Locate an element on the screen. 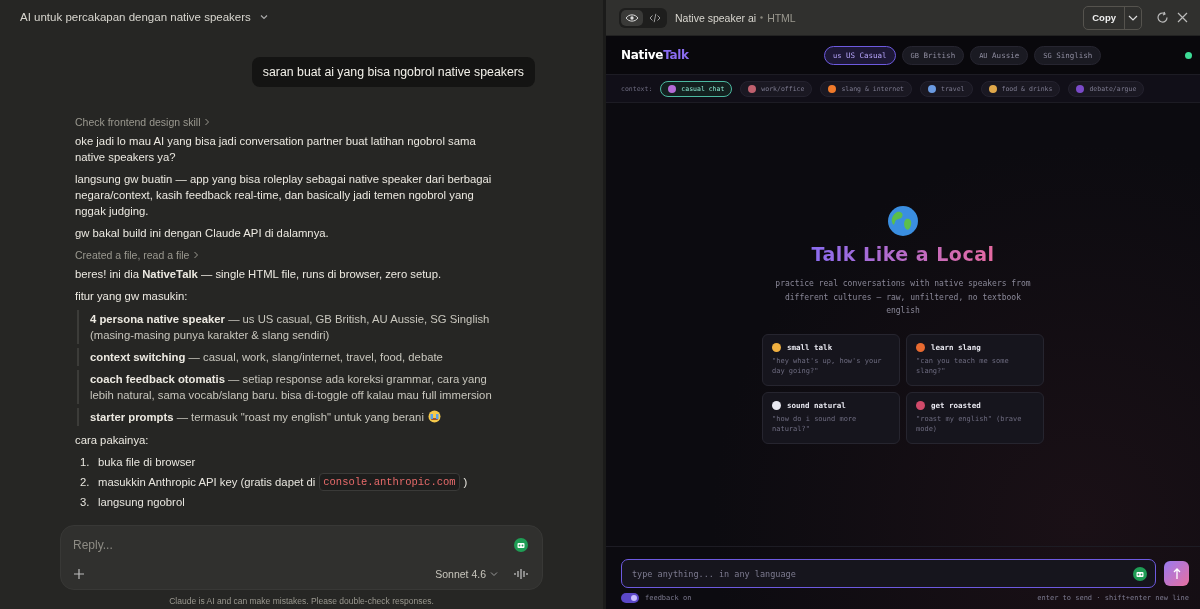  separator-dot-icon is located at coordinates (762, 17).